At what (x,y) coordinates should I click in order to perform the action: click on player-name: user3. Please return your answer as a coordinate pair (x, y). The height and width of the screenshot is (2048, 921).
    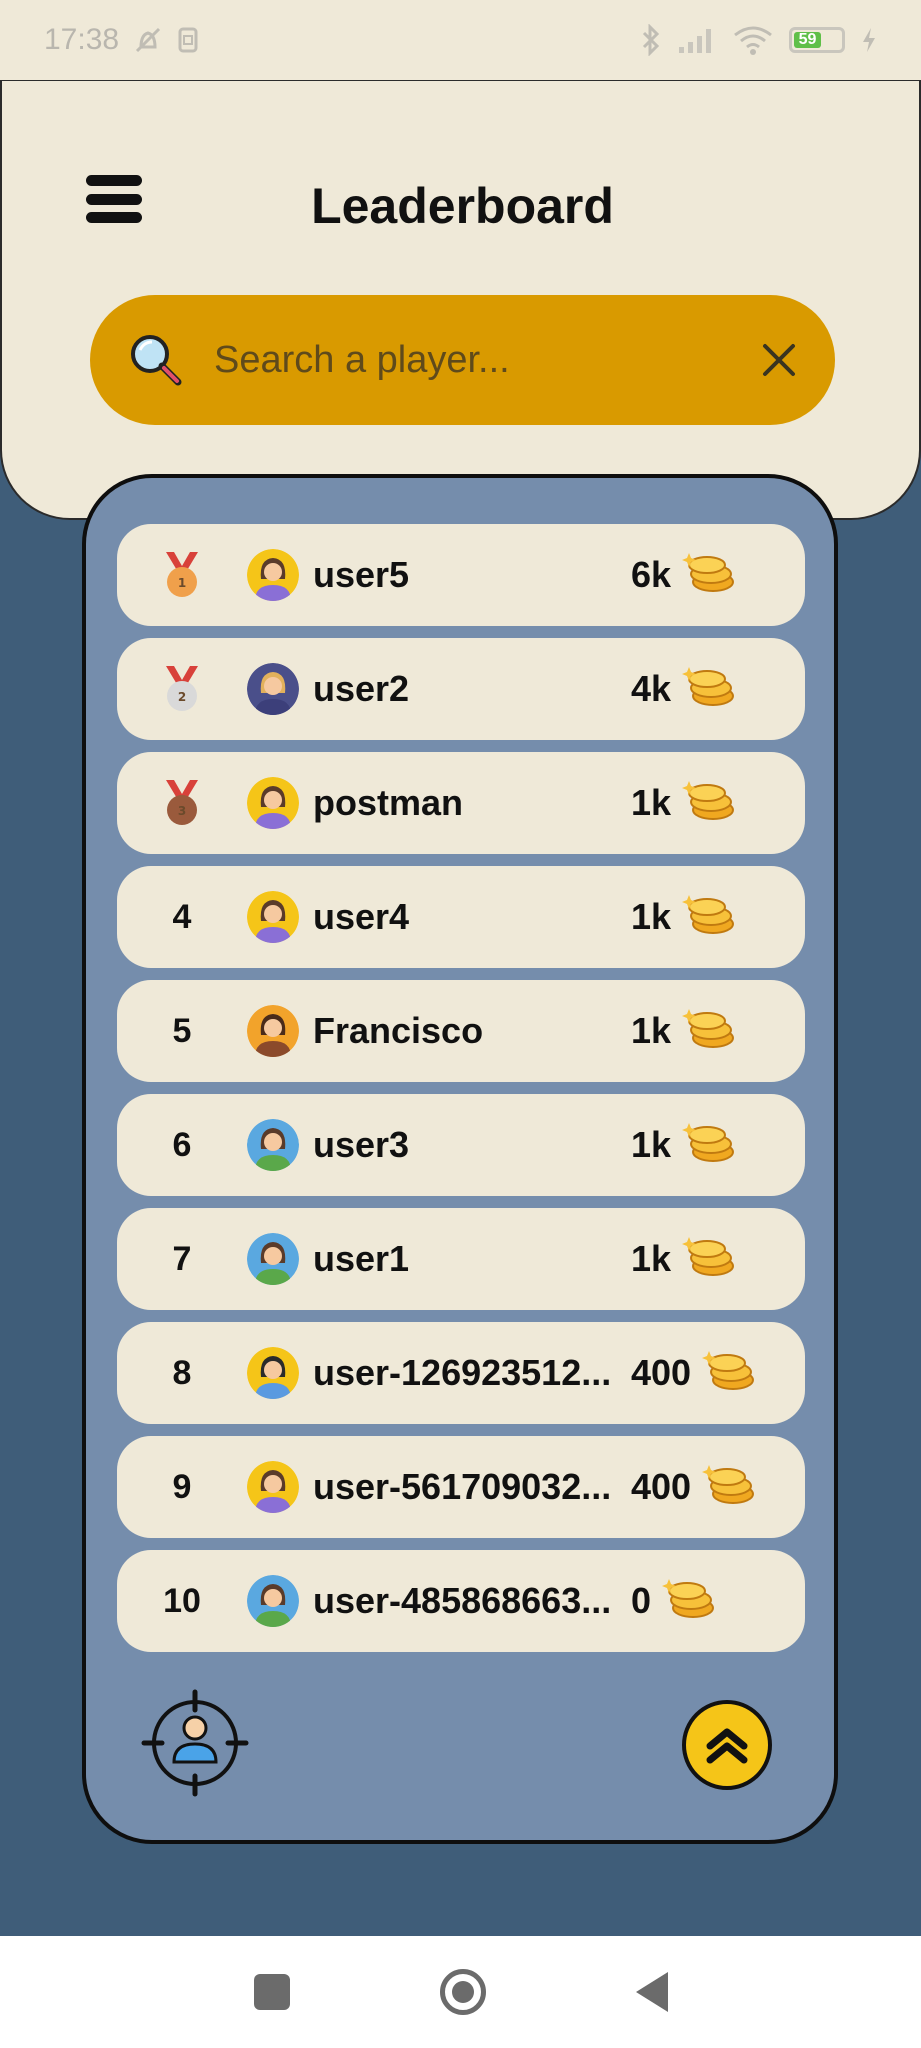
    Looking at the image, I should click on (361, 1144).